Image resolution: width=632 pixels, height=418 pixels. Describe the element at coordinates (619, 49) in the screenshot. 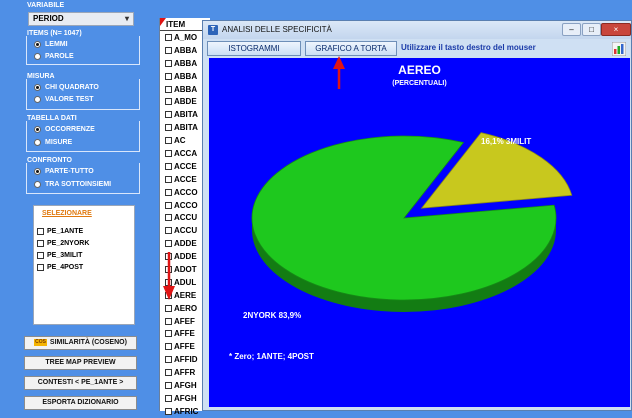

I see `chart-export-icon` at that location.